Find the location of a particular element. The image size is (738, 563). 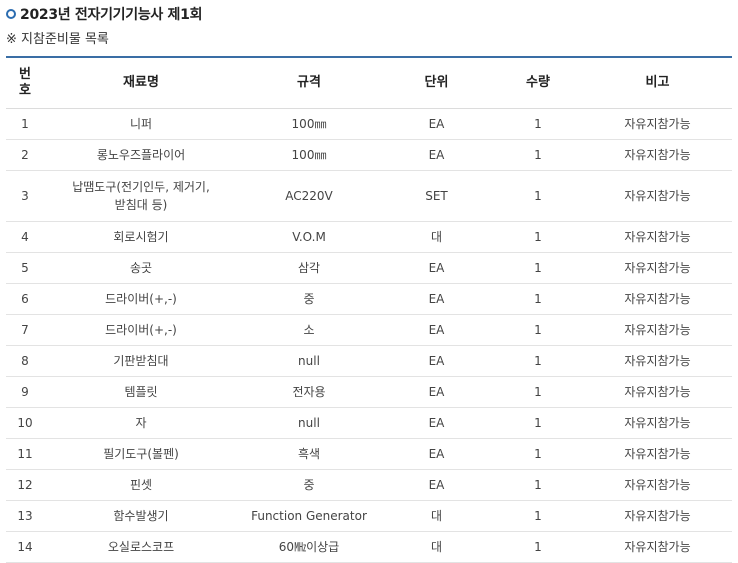

table-row: 10 자 null EA 1 자유지참가능 is located at coordinates (369, 423).